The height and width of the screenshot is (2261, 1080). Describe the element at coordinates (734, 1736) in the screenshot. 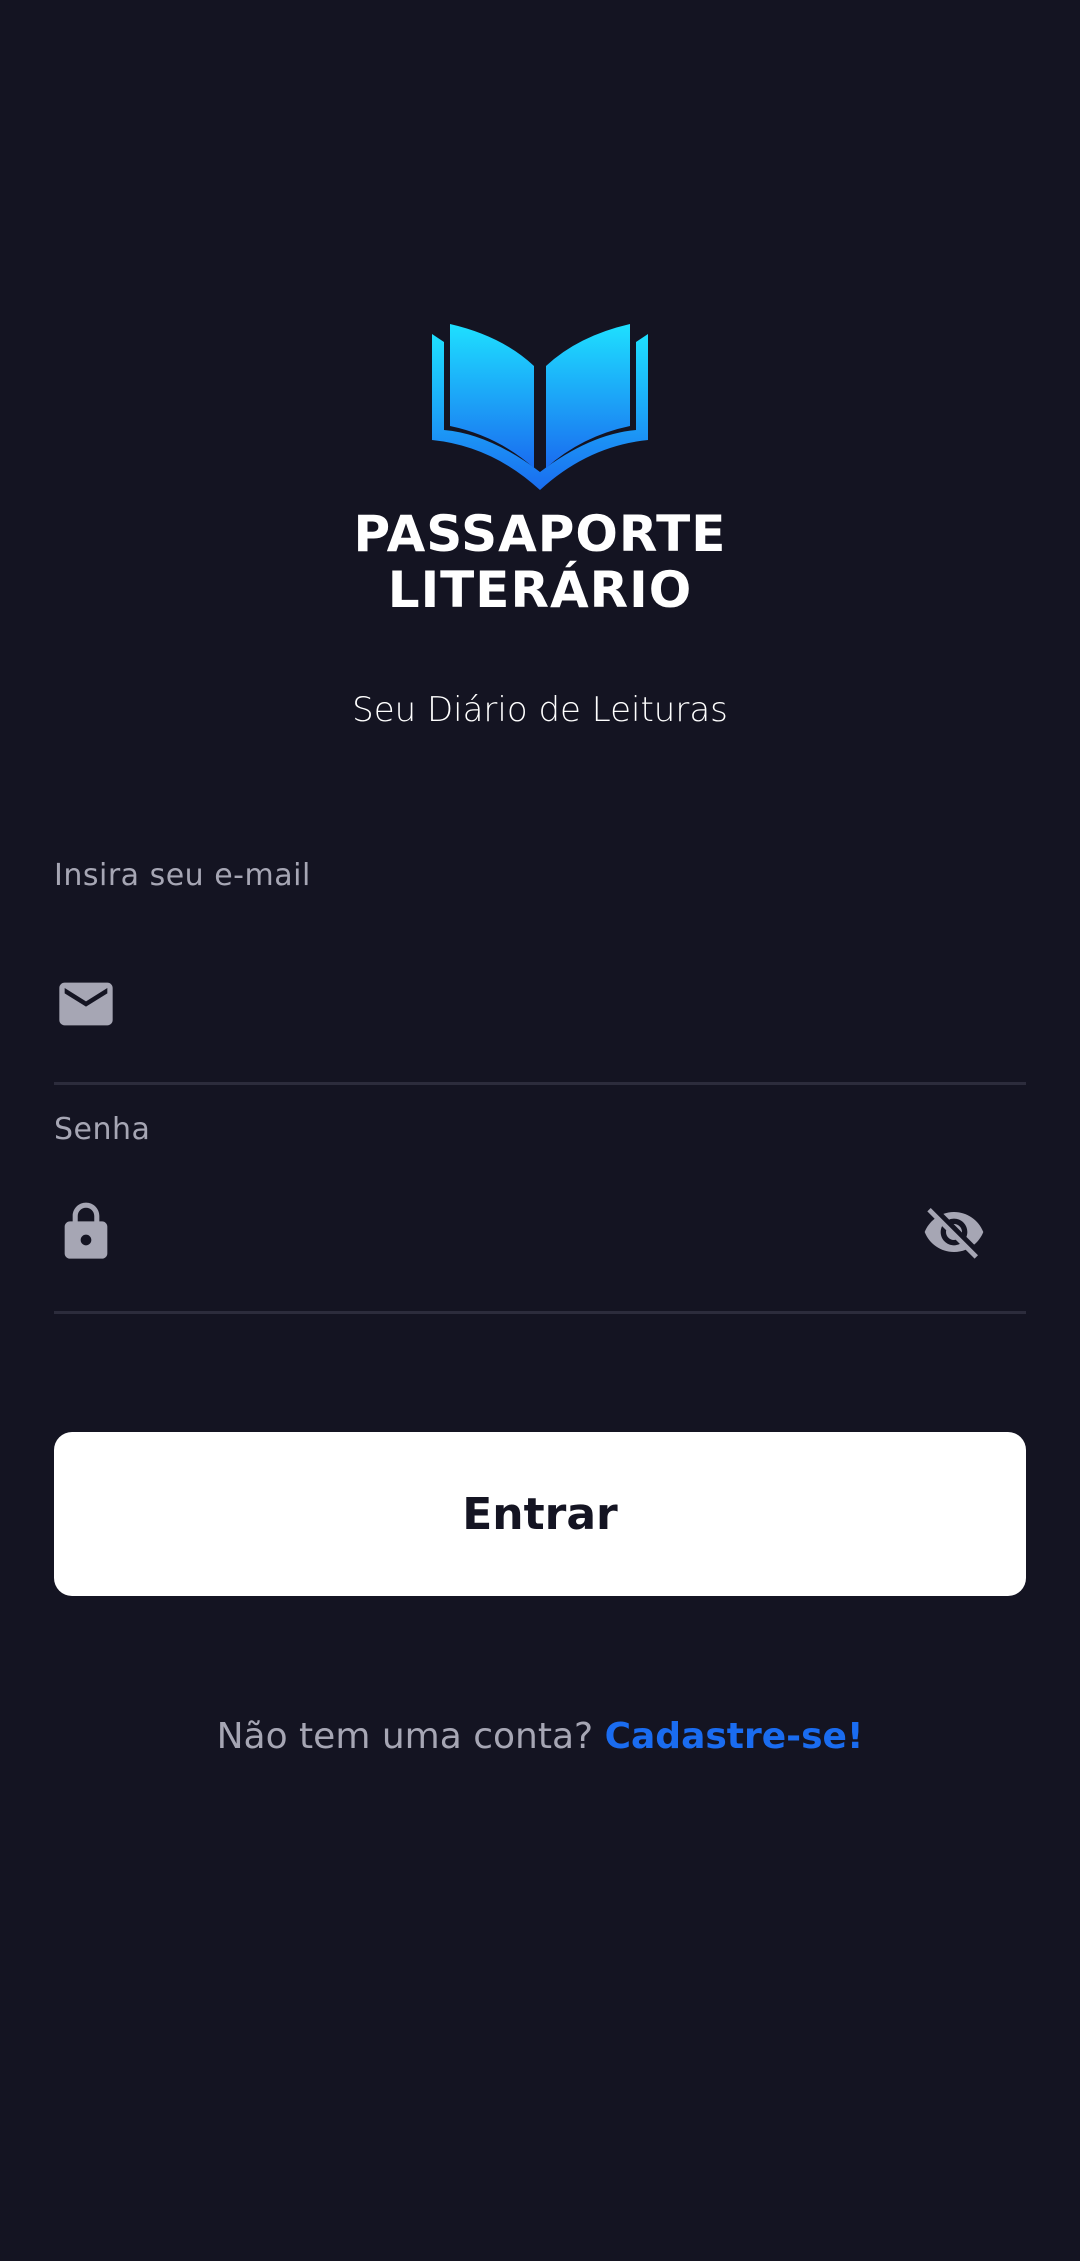

I see `signup-link: Cadastre-se!` at that location.